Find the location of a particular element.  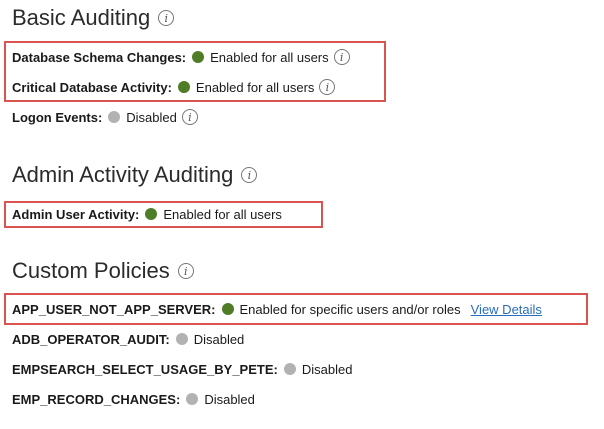

policy-label: APP_USER_NOT_APP_SERVER: is located at coordinates (114, 309).